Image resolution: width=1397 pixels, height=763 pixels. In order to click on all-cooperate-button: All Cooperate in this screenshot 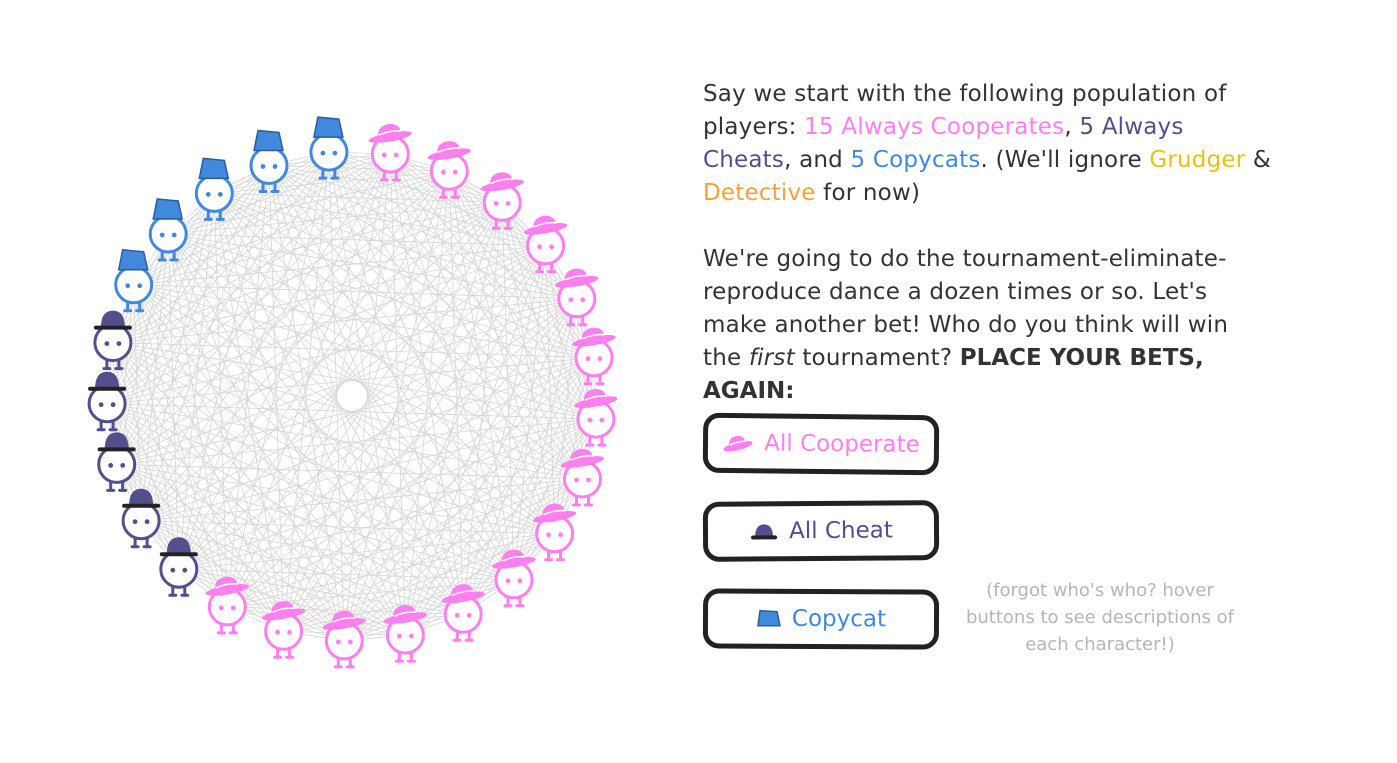, I will do `click(821, 444)`.